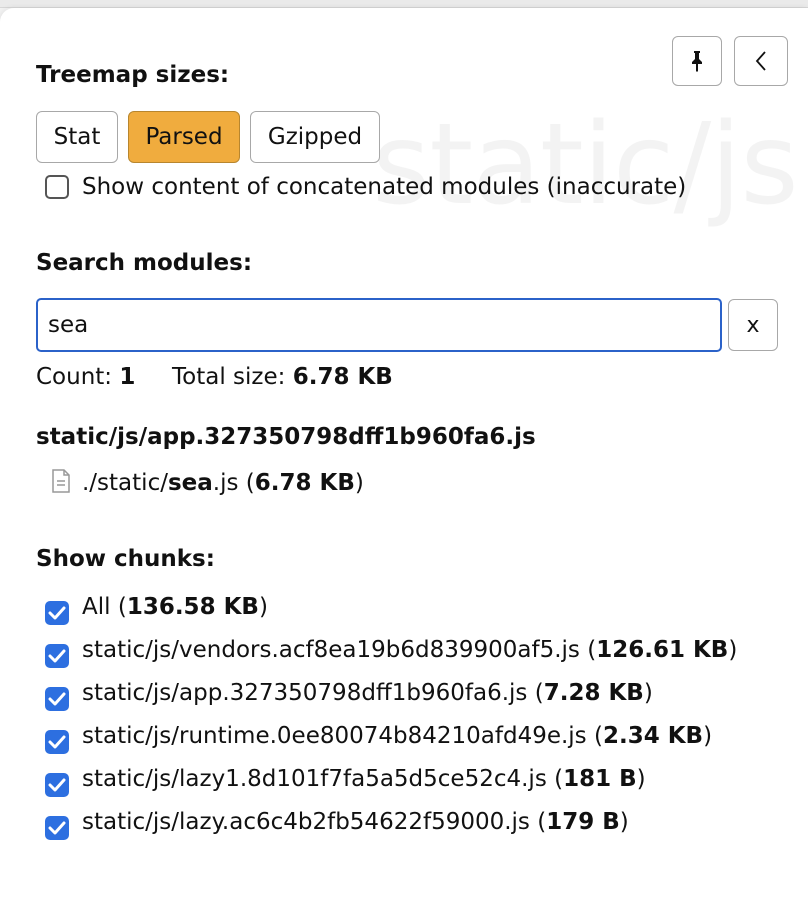  I want to click on module-path-prefix: ./static/, so click(125, 483).